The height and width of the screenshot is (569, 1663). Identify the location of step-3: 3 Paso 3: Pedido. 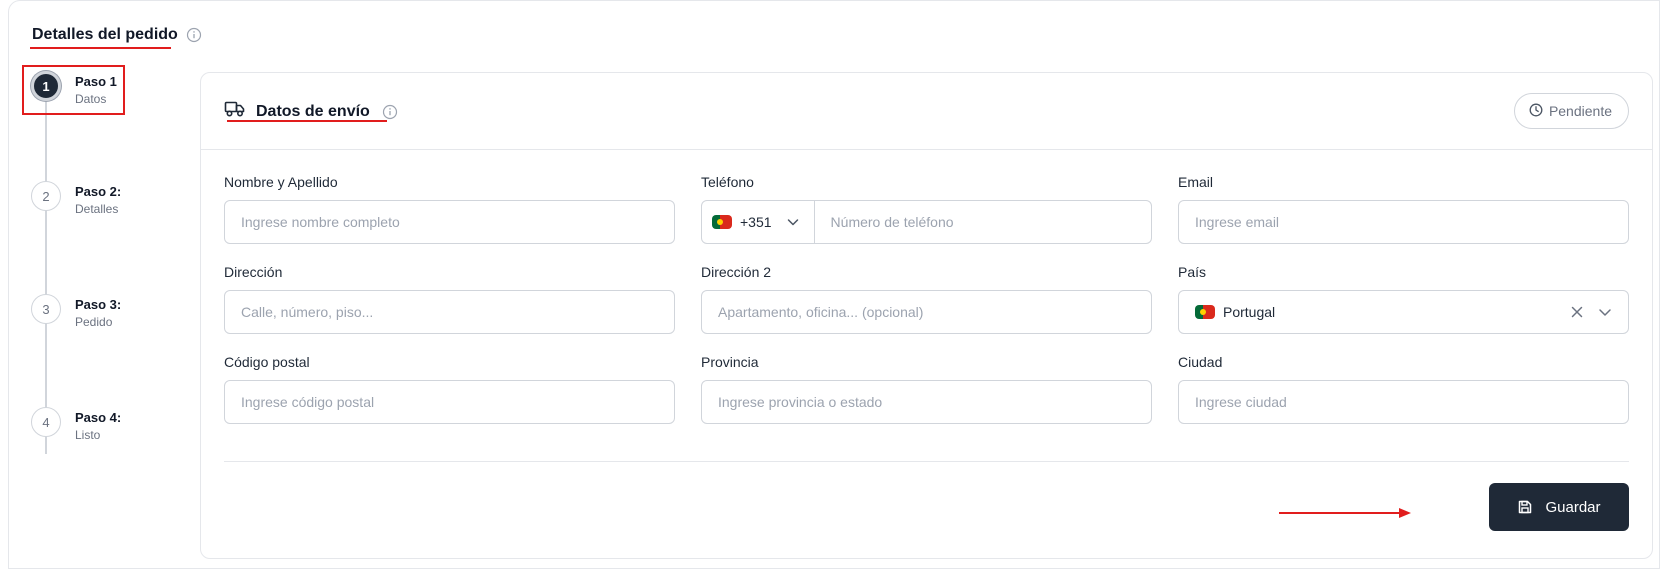
(76, 312).